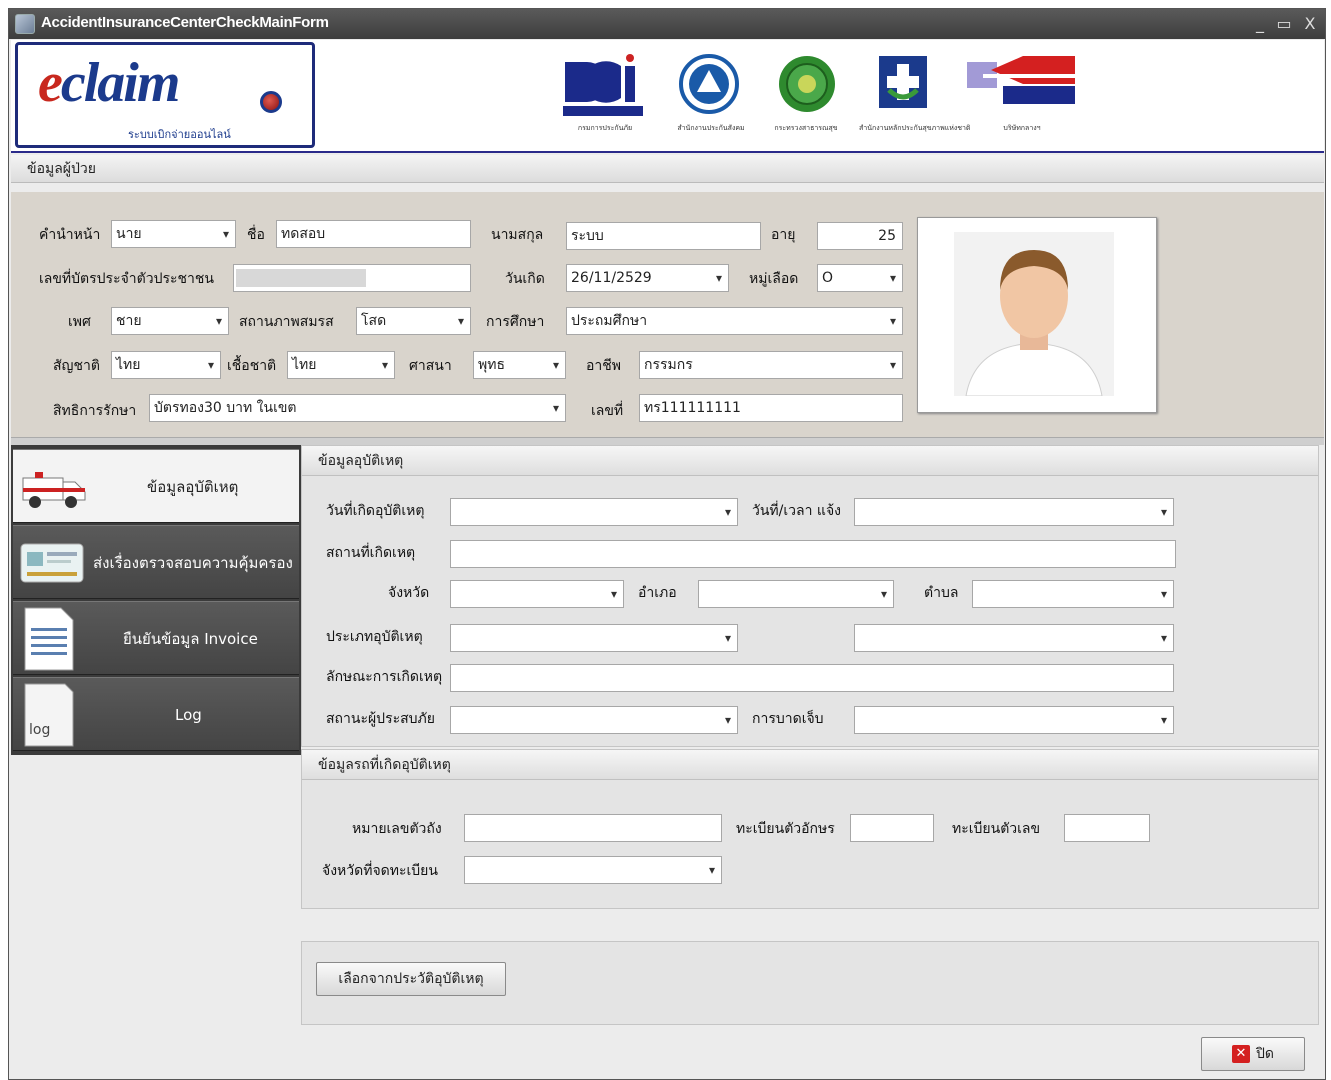  I want to click on close-window-button: X, so click(1310, 24).